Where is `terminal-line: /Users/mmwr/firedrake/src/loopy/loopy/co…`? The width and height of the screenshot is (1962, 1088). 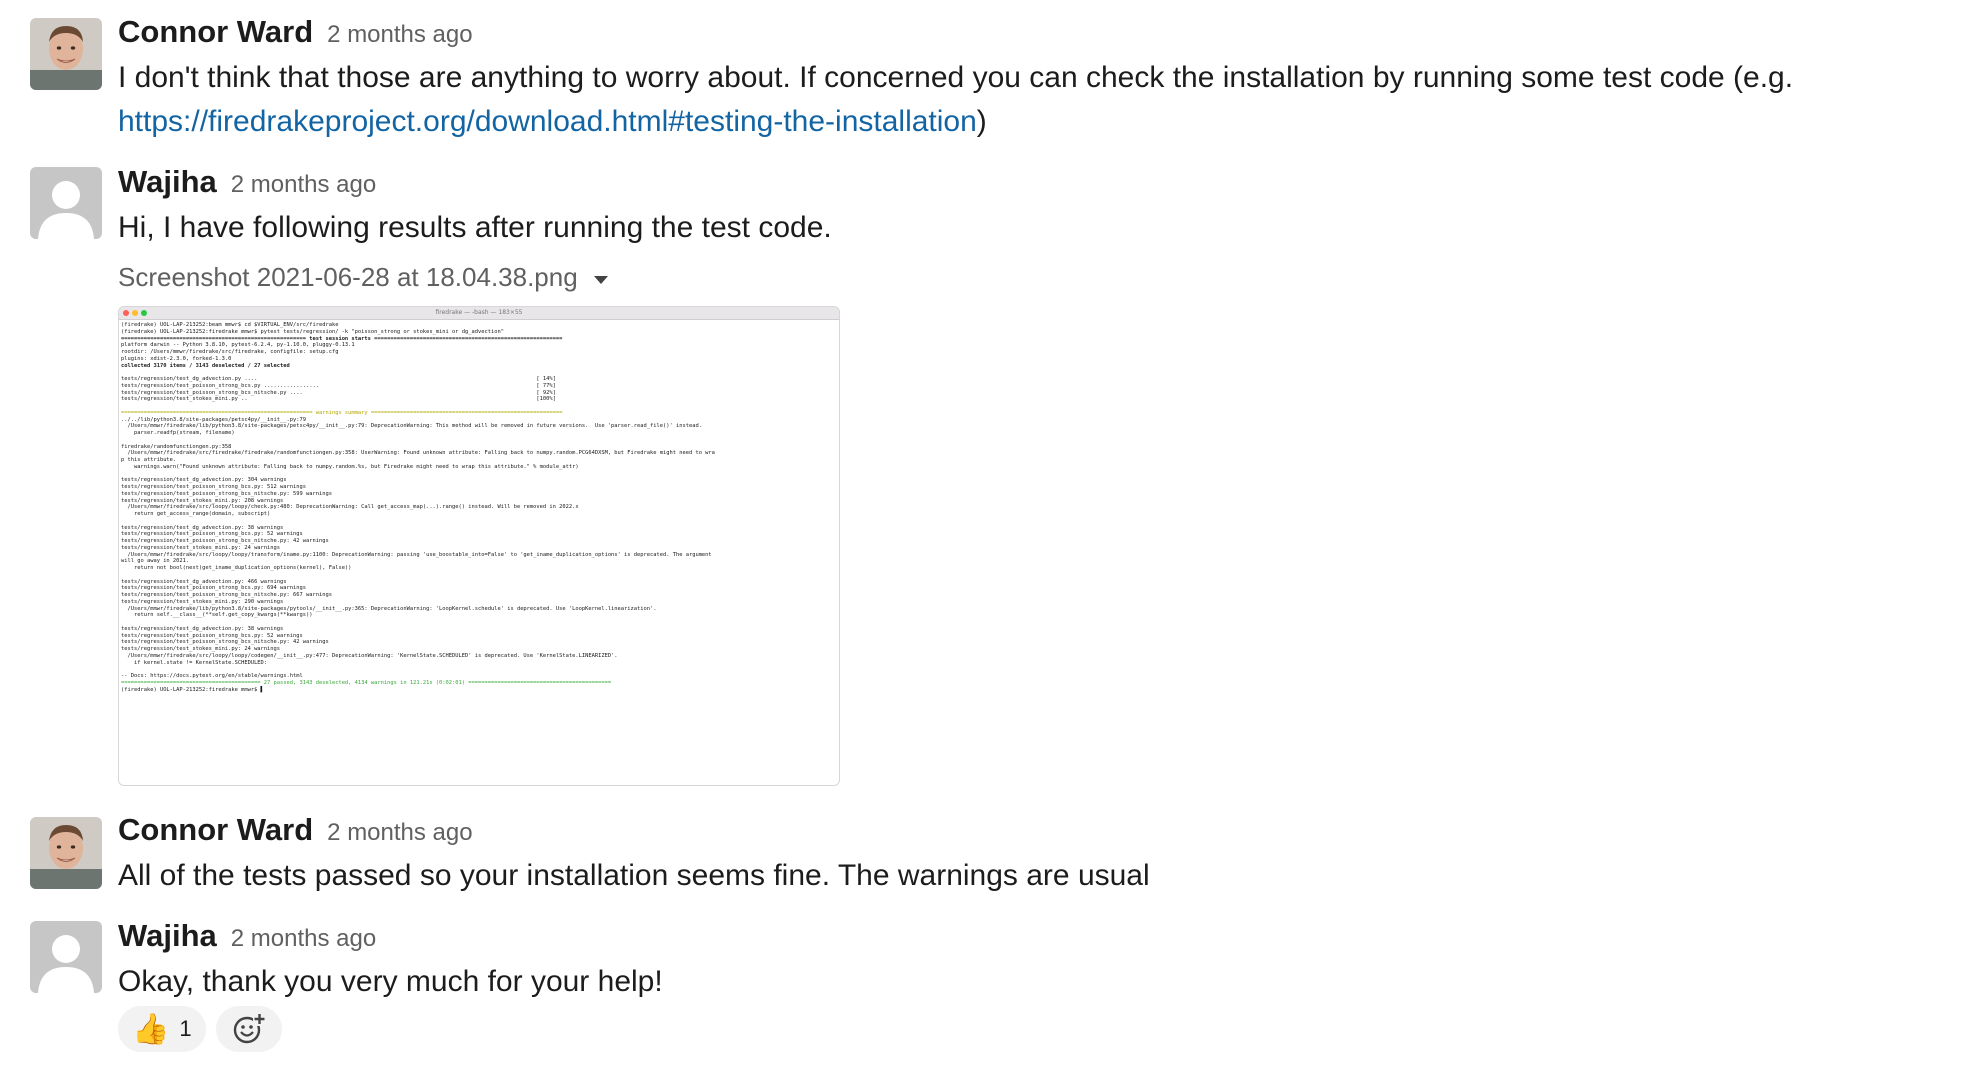 terminal-line: /Users/mmwr/firedrake/src/loopy/loopy/co… is located at coordinates (369, 655).